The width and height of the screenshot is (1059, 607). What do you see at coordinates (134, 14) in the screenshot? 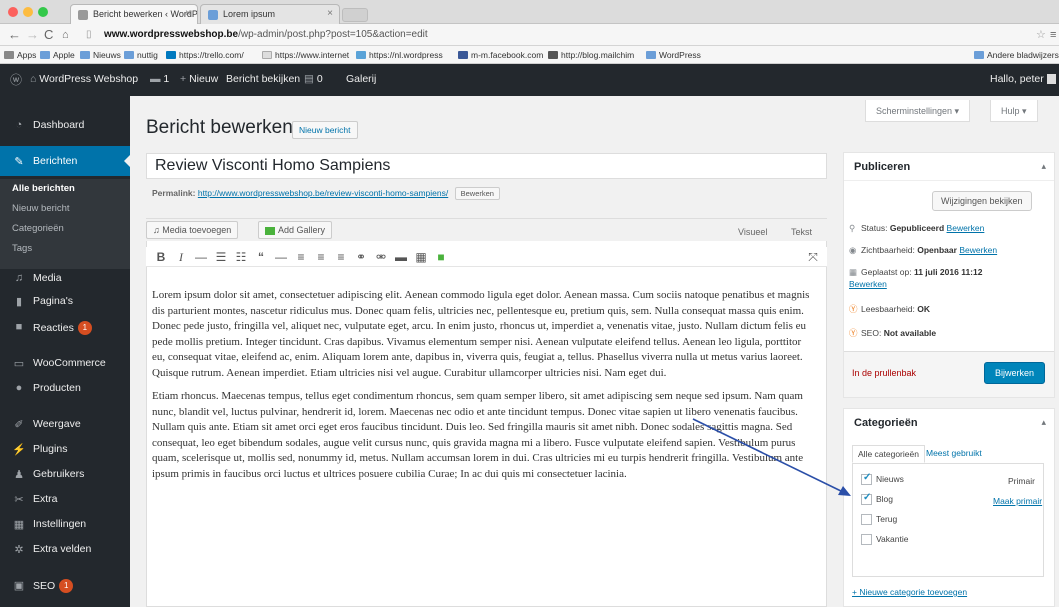
I see `browser-tab-active: Bericht bewerken ‹ WordP ×` at bounding box center [134, 14].